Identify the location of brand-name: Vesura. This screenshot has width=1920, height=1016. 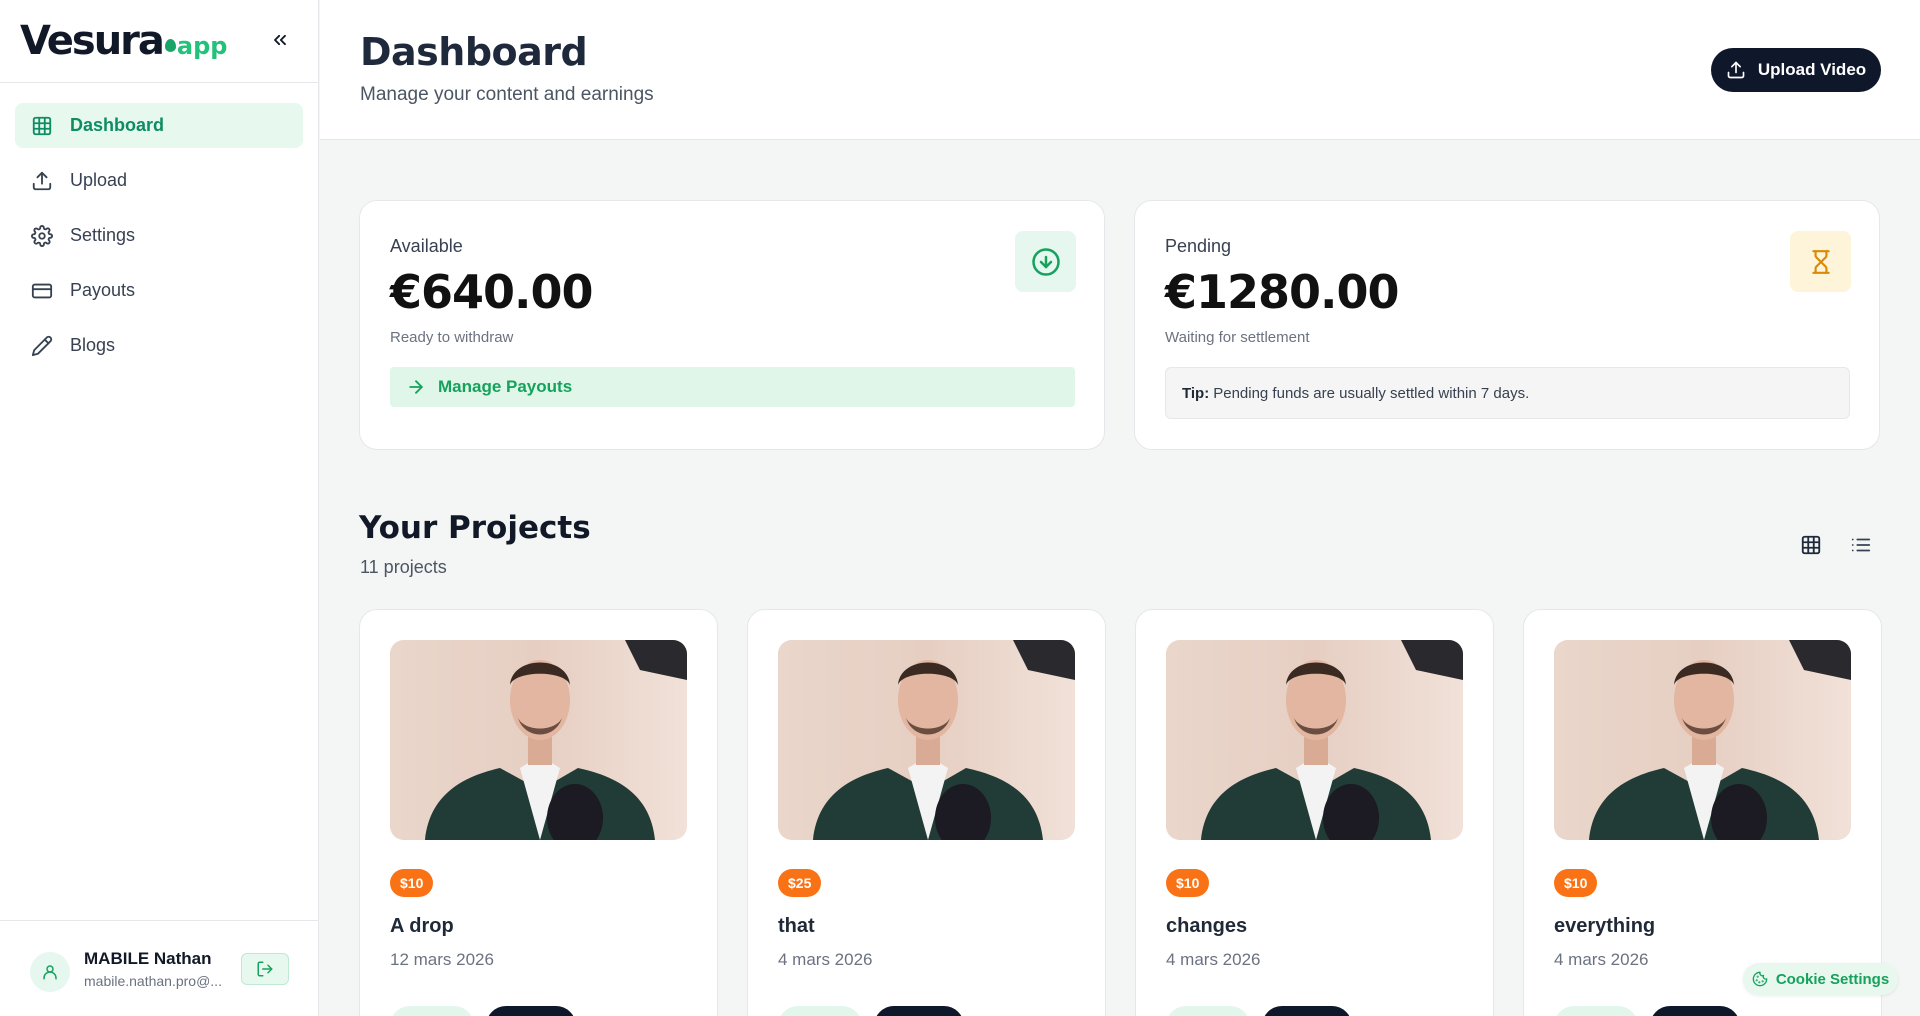
(92, 41).